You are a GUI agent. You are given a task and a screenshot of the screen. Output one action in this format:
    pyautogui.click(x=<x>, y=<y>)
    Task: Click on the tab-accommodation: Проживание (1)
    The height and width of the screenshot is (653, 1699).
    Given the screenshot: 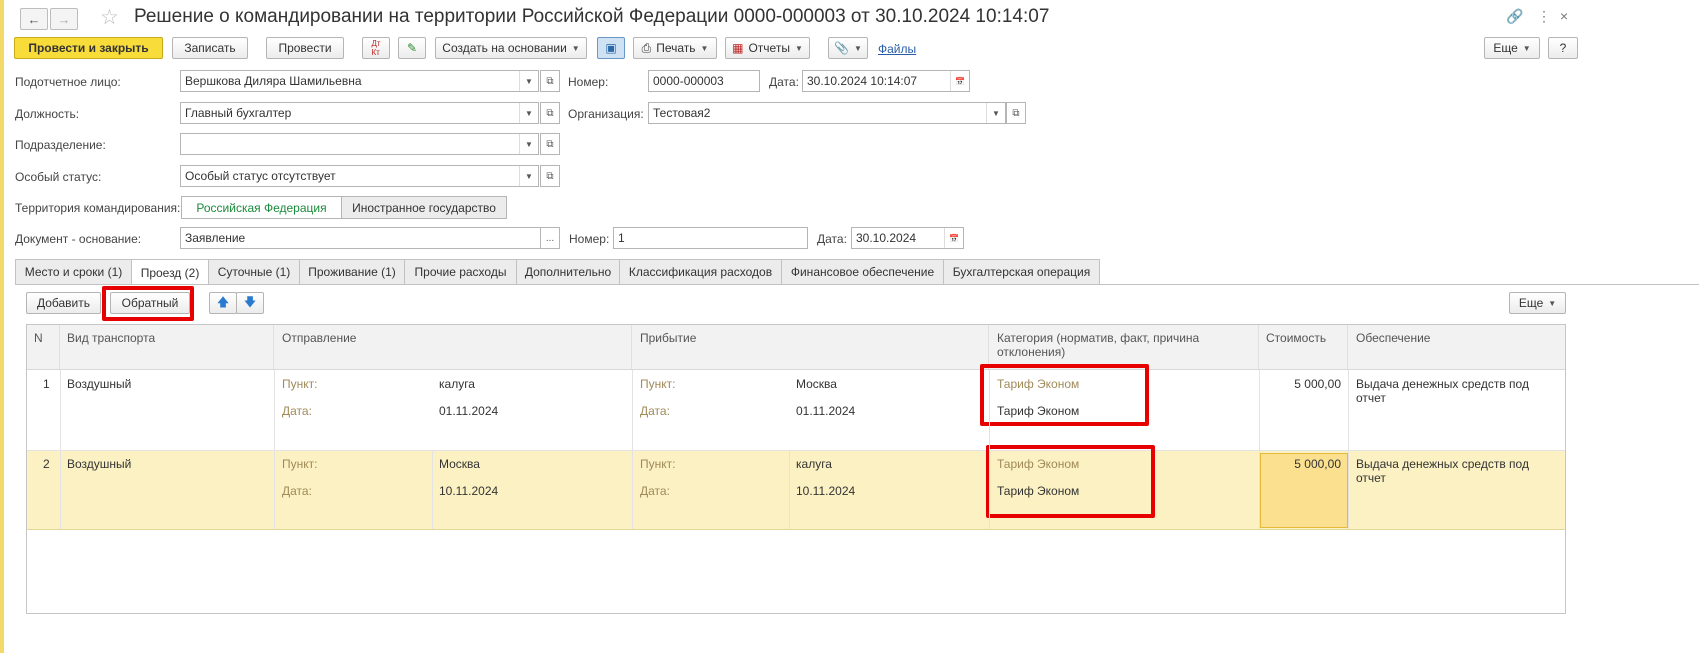 What is the action you would take?
    pyautogui.click(x=352, y=271)
    